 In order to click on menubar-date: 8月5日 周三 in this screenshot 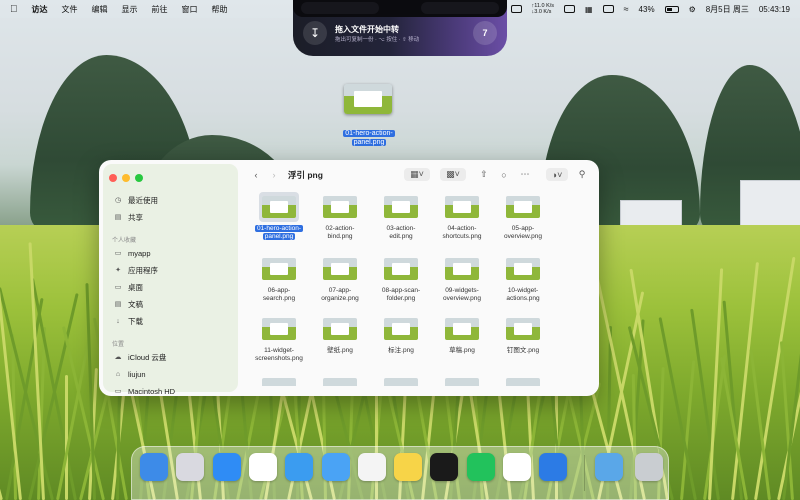, I will do `click(727, 9)`.